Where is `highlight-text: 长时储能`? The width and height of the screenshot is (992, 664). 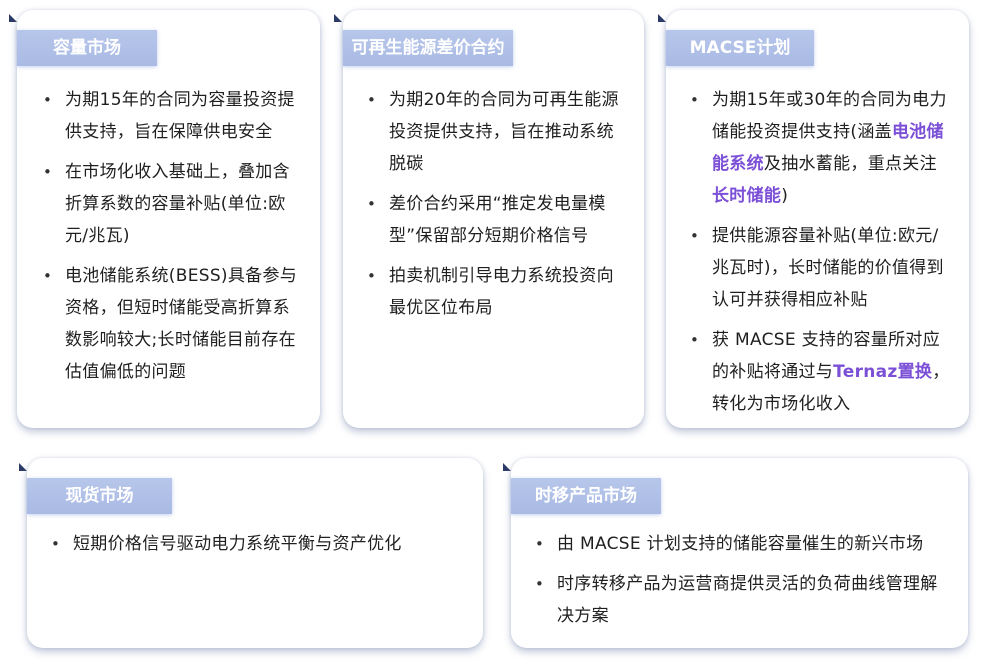 highlight-text: 长时储能 is located at coordinates (747, 196).